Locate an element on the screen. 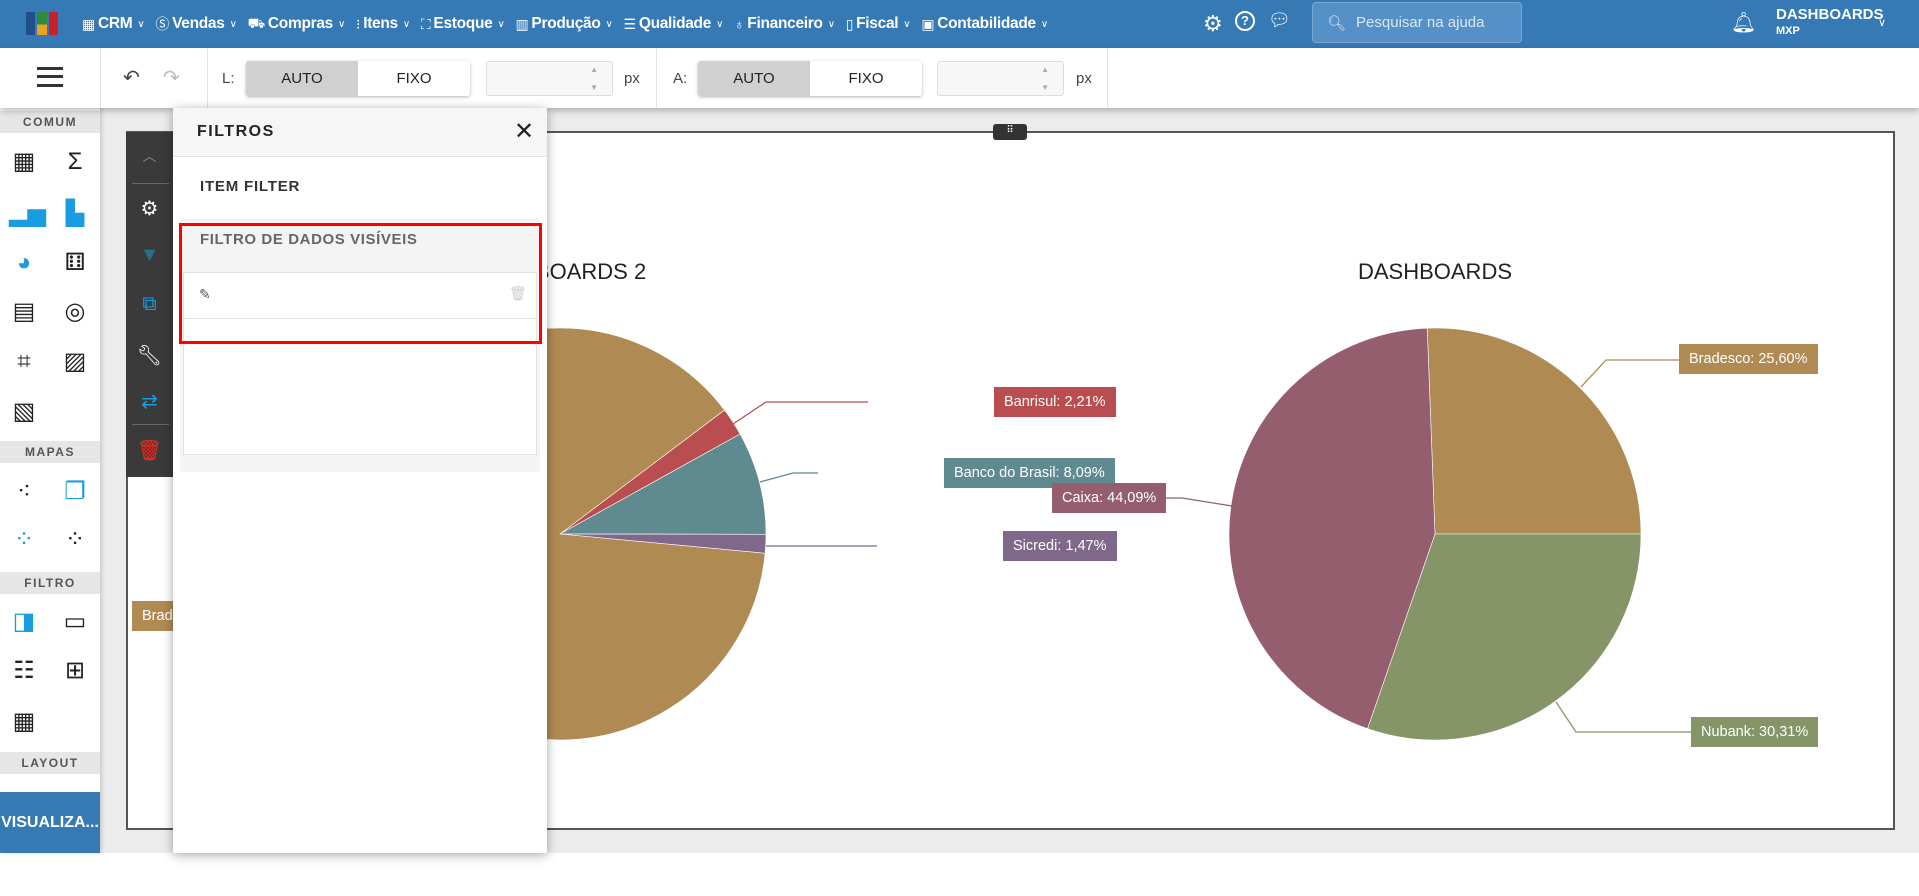 The image size is (1919, 896). trash-icon: 🗑︎ is located at coordinates (149, 450).